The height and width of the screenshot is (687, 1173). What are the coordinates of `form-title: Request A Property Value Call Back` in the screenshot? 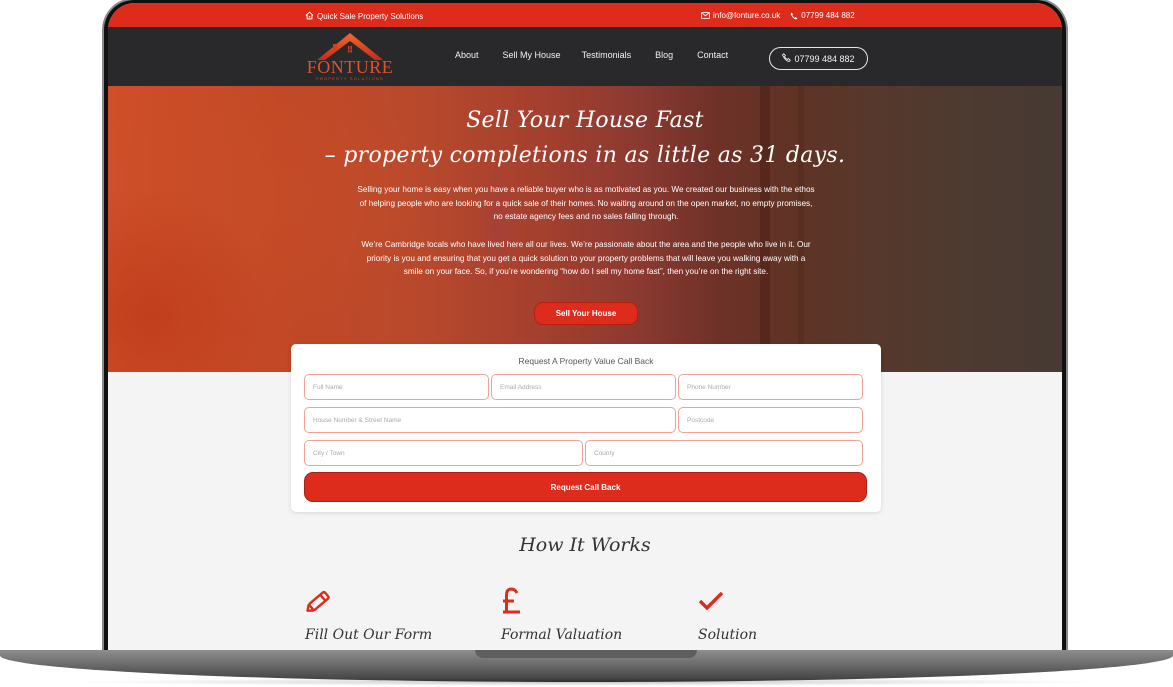 It's located at (586, 361).